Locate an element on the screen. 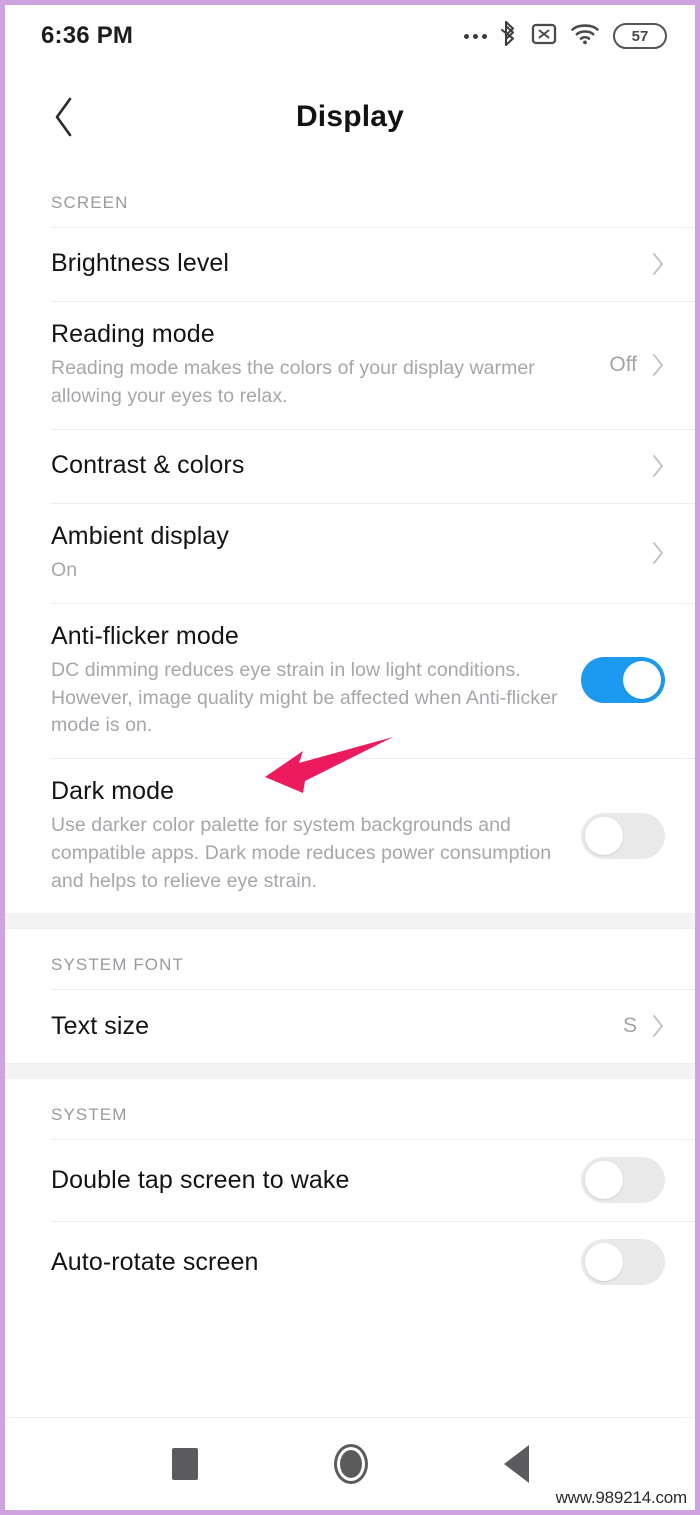 The width and height of the screenshot is (700, 1515). row-title: Dark mode is located at coordinates (113, 790).